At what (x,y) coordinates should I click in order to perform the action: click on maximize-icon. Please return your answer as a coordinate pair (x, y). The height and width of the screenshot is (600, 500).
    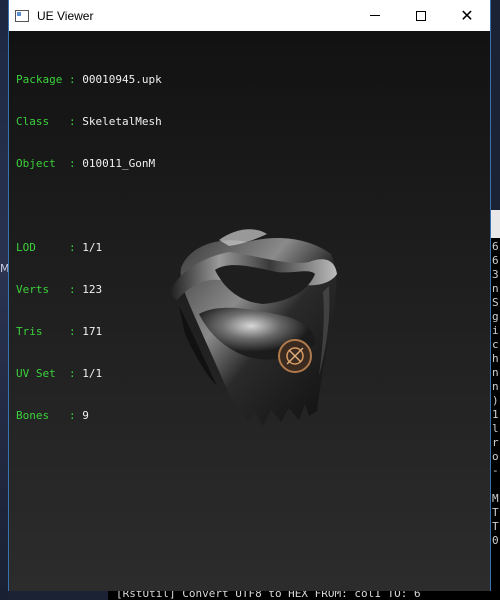
    Looking at the image, I should click on (421, 15).